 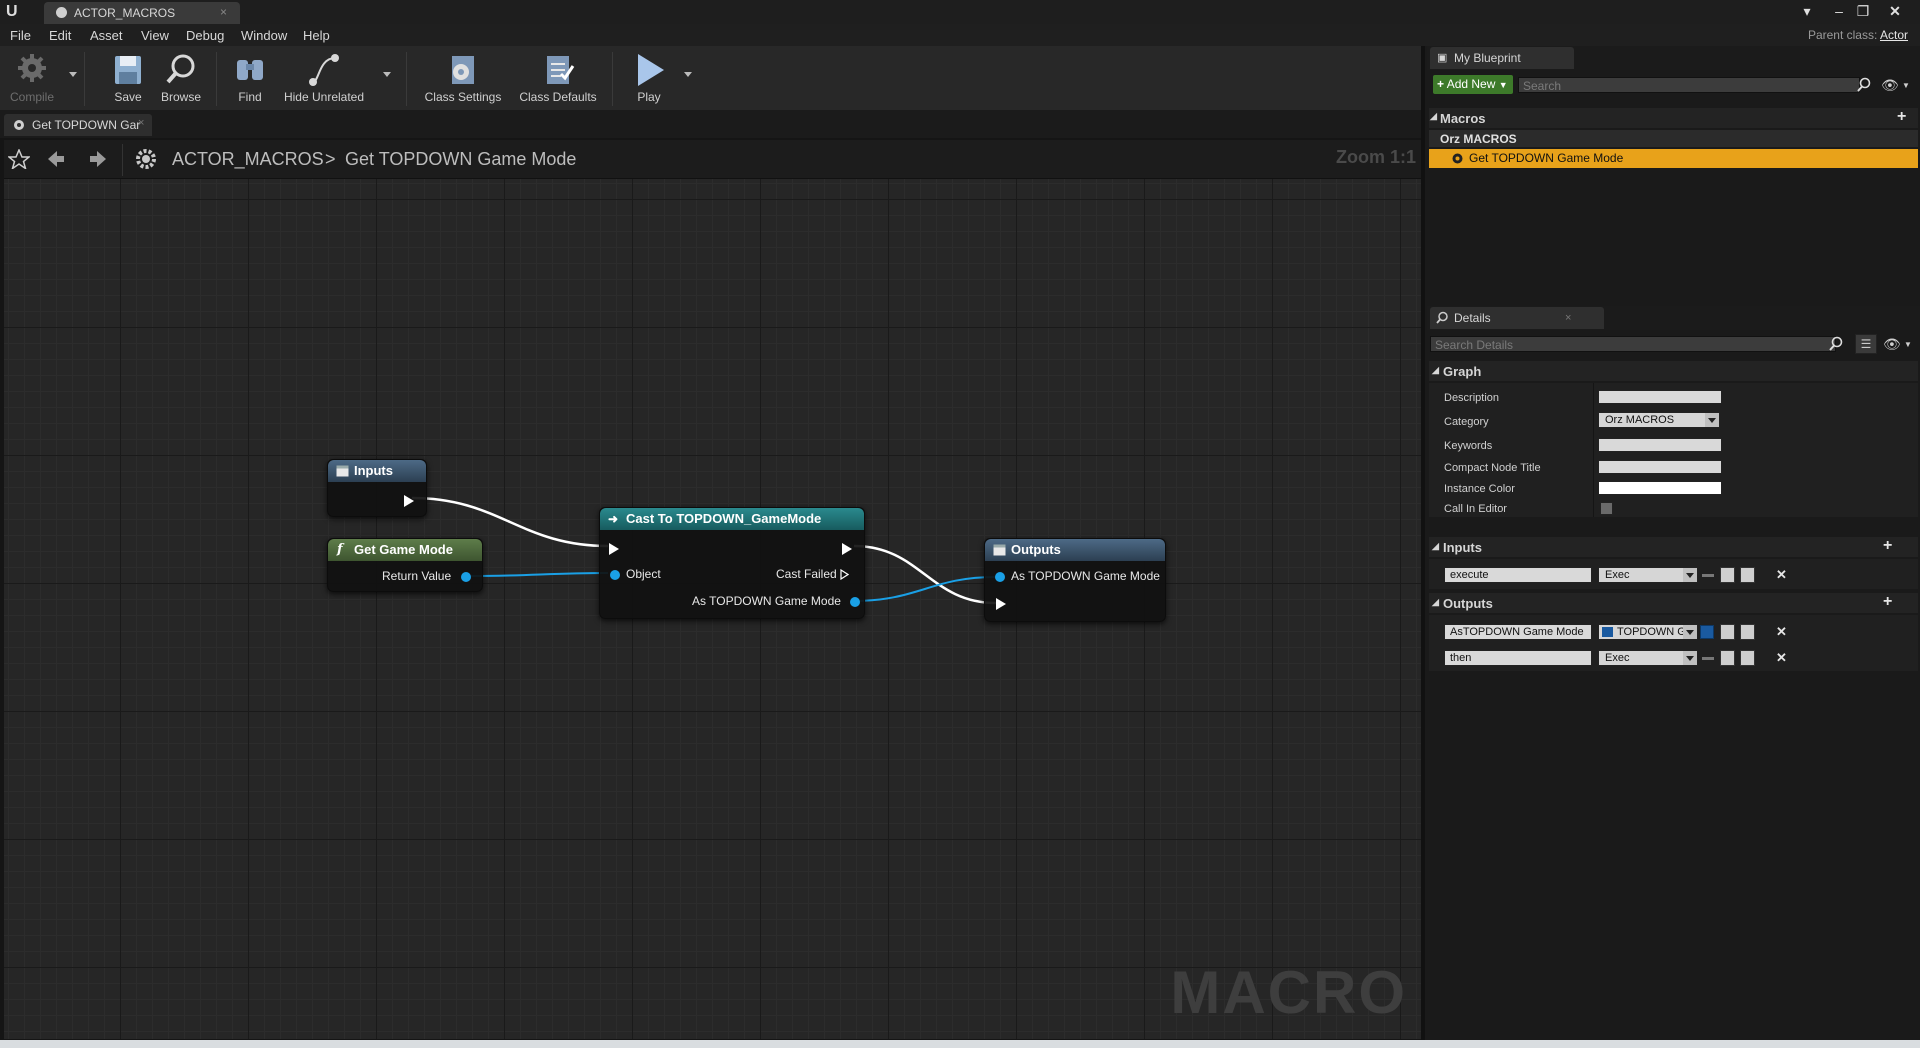 I want to click on my-blueprint-tab-label: My Blueprint, so click(x=1487, y=58).